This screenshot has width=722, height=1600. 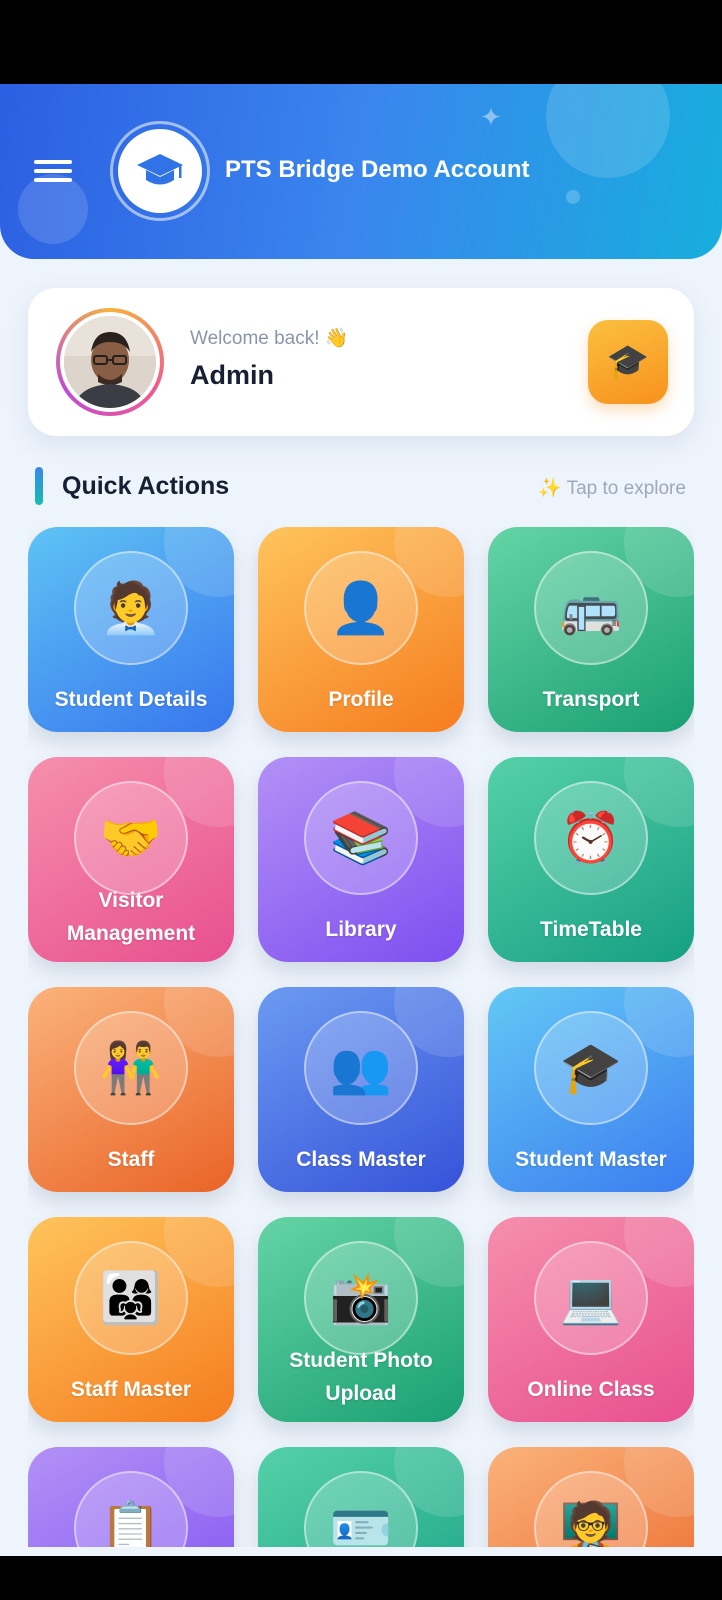 I want to click on section-accent-bar, so click(x=39, y=486).